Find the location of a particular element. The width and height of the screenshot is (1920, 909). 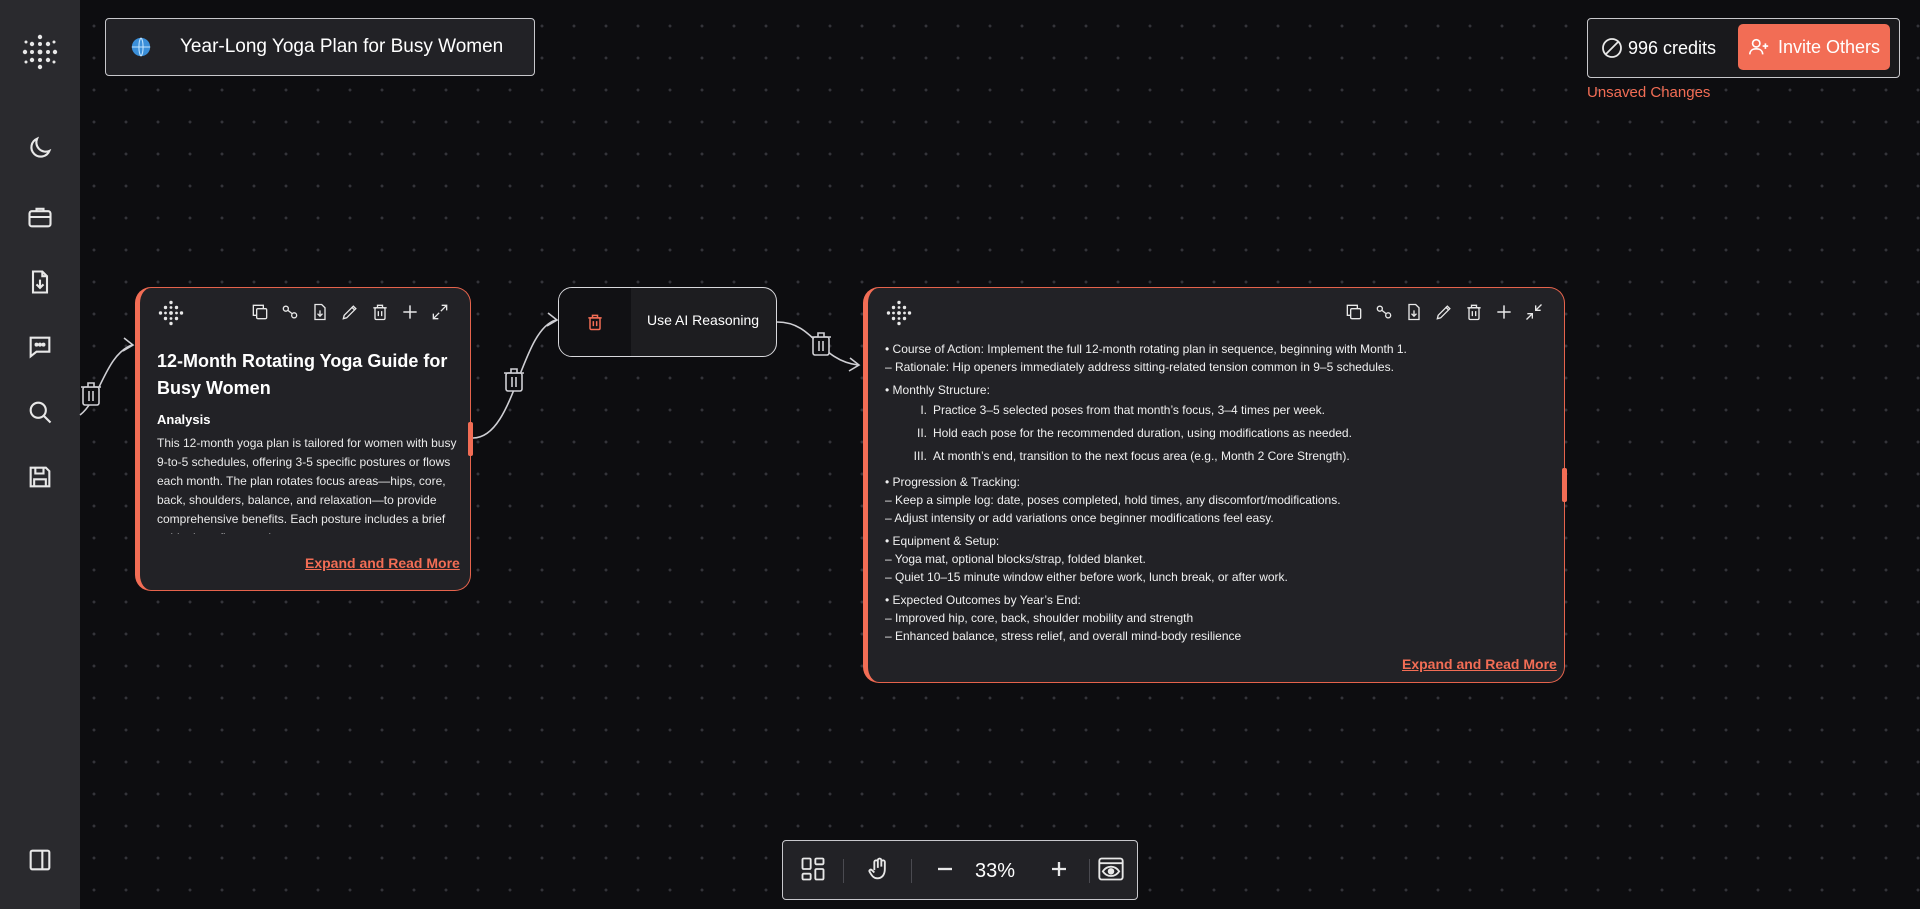

edge-incoming-arrow is located at coordinates (128, 344).